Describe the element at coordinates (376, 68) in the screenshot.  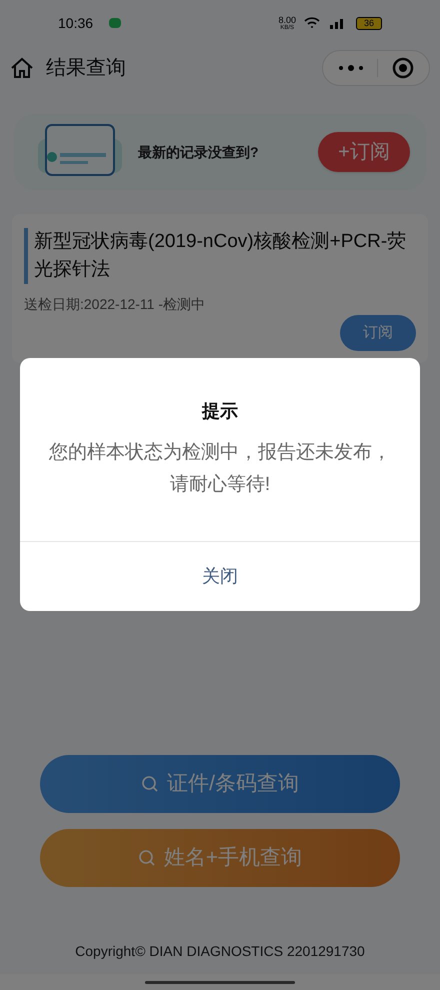
I see `capsule-menu` at that location.